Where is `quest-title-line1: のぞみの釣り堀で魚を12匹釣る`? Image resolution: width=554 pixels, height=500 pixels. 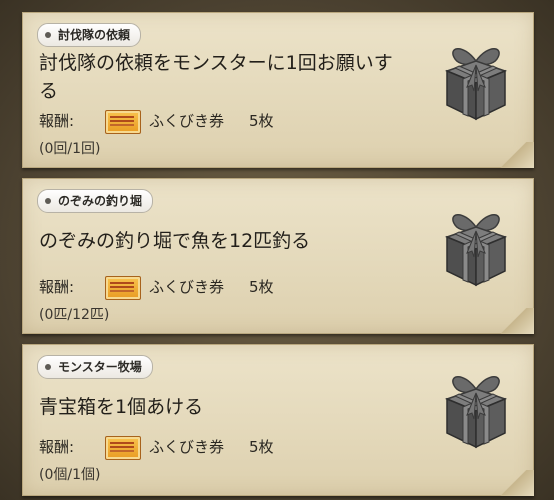 quest-title-line1: のぞみの釣り堀で魚を12匹釣る is located at coordinates (175, 241).